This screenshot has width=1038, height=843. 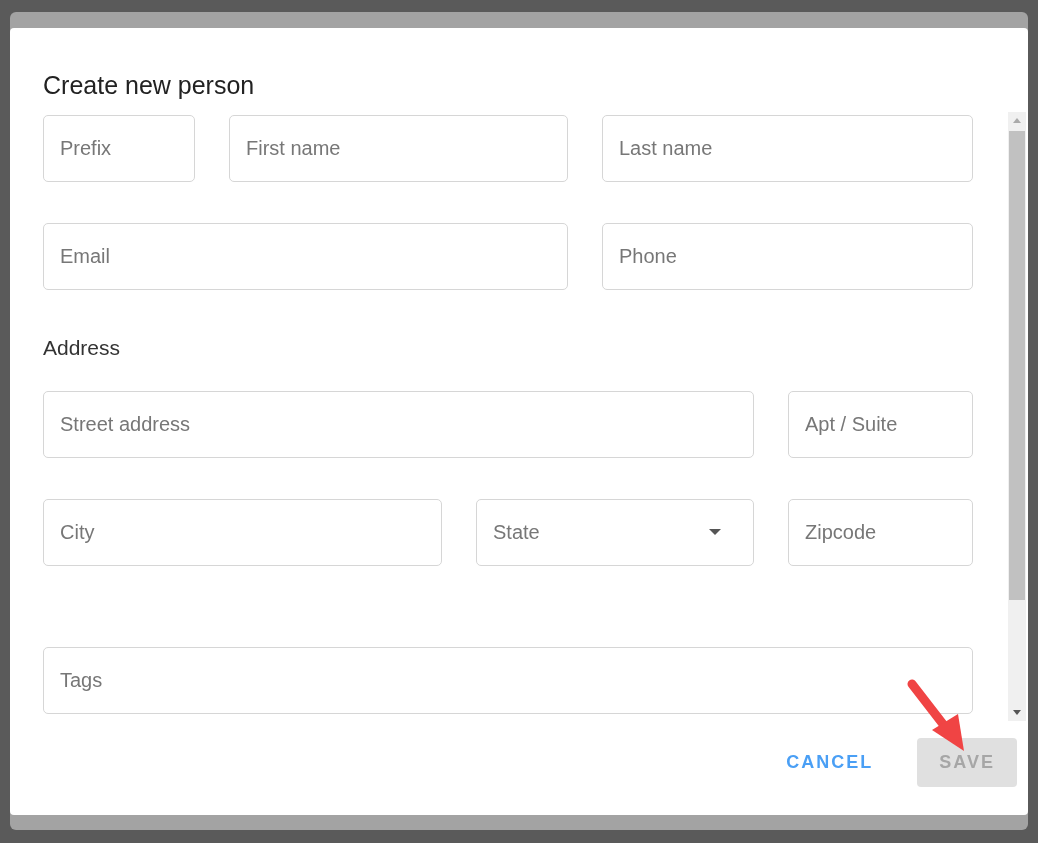 I want to click on scroll-up-arrow-icon, so click(x=1017, y=120).